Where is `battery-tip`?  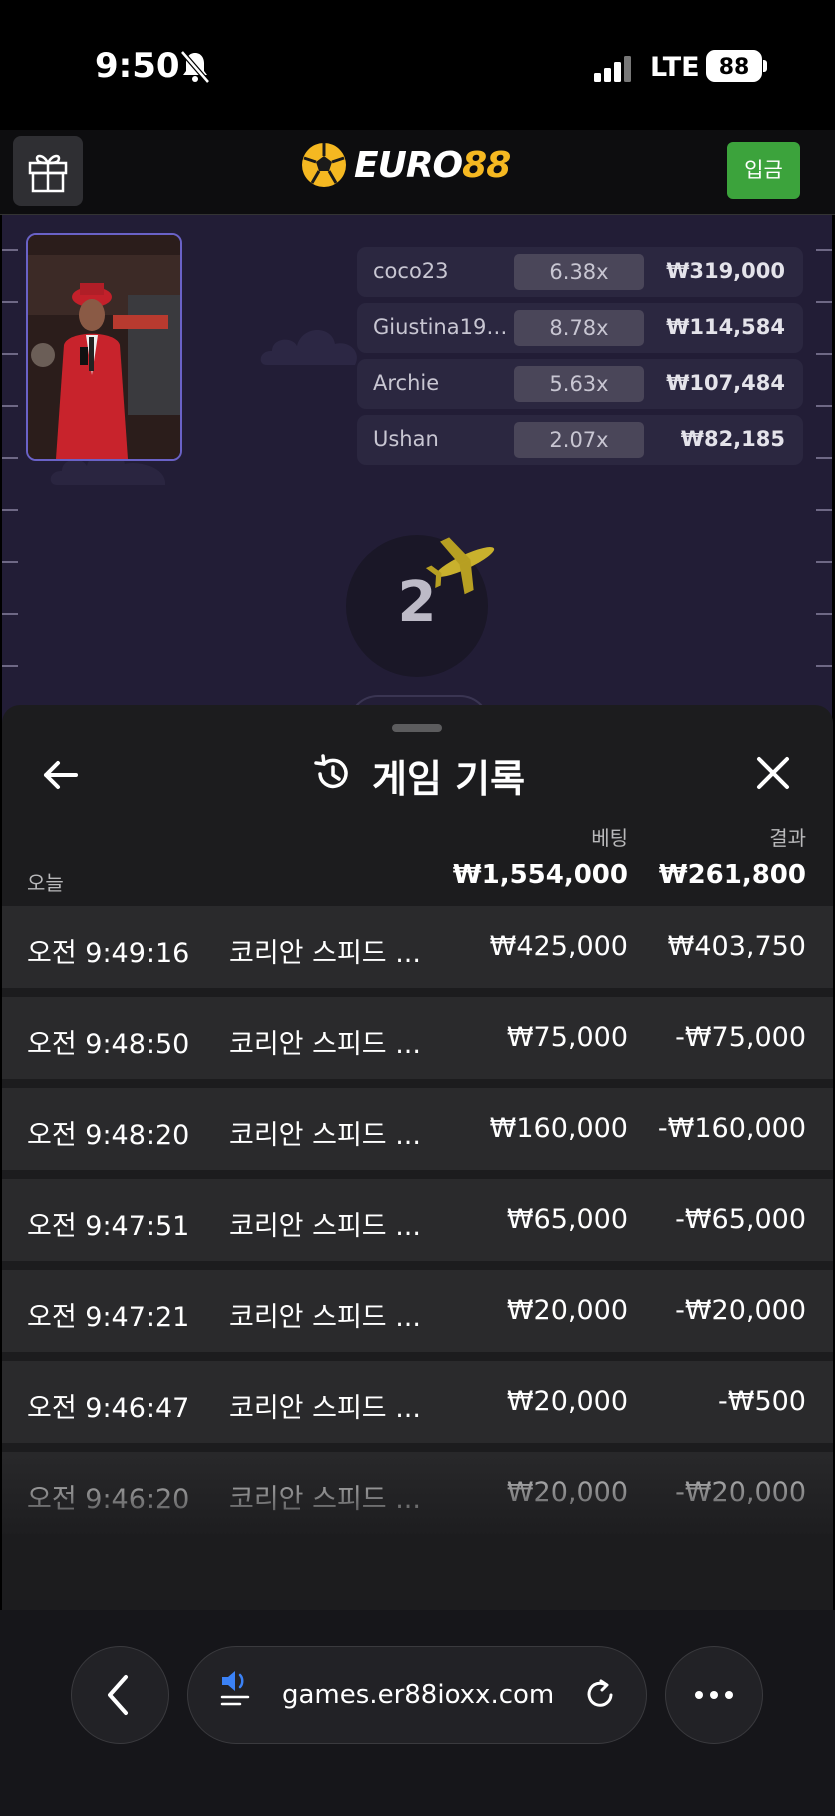 battery-tip is located at coordinates (765, 66).